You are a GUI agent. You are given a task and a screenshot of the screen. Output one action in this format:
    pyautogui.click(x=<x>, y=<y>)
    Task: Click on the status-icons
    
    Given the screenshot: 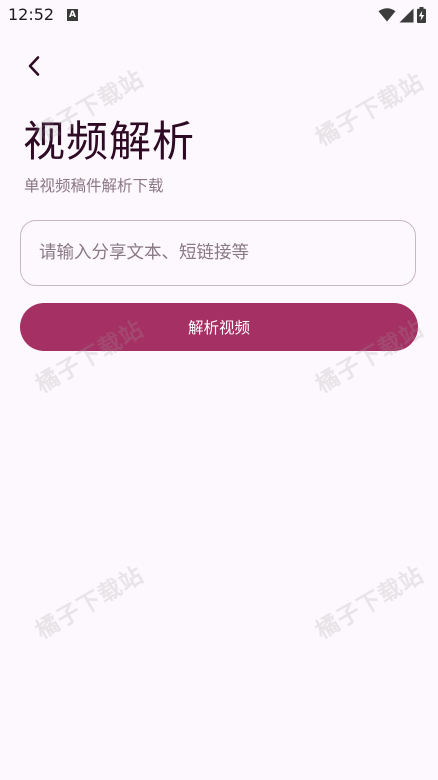 What is the action you would take?
    pyautogui.click(x=402, y=15)
    